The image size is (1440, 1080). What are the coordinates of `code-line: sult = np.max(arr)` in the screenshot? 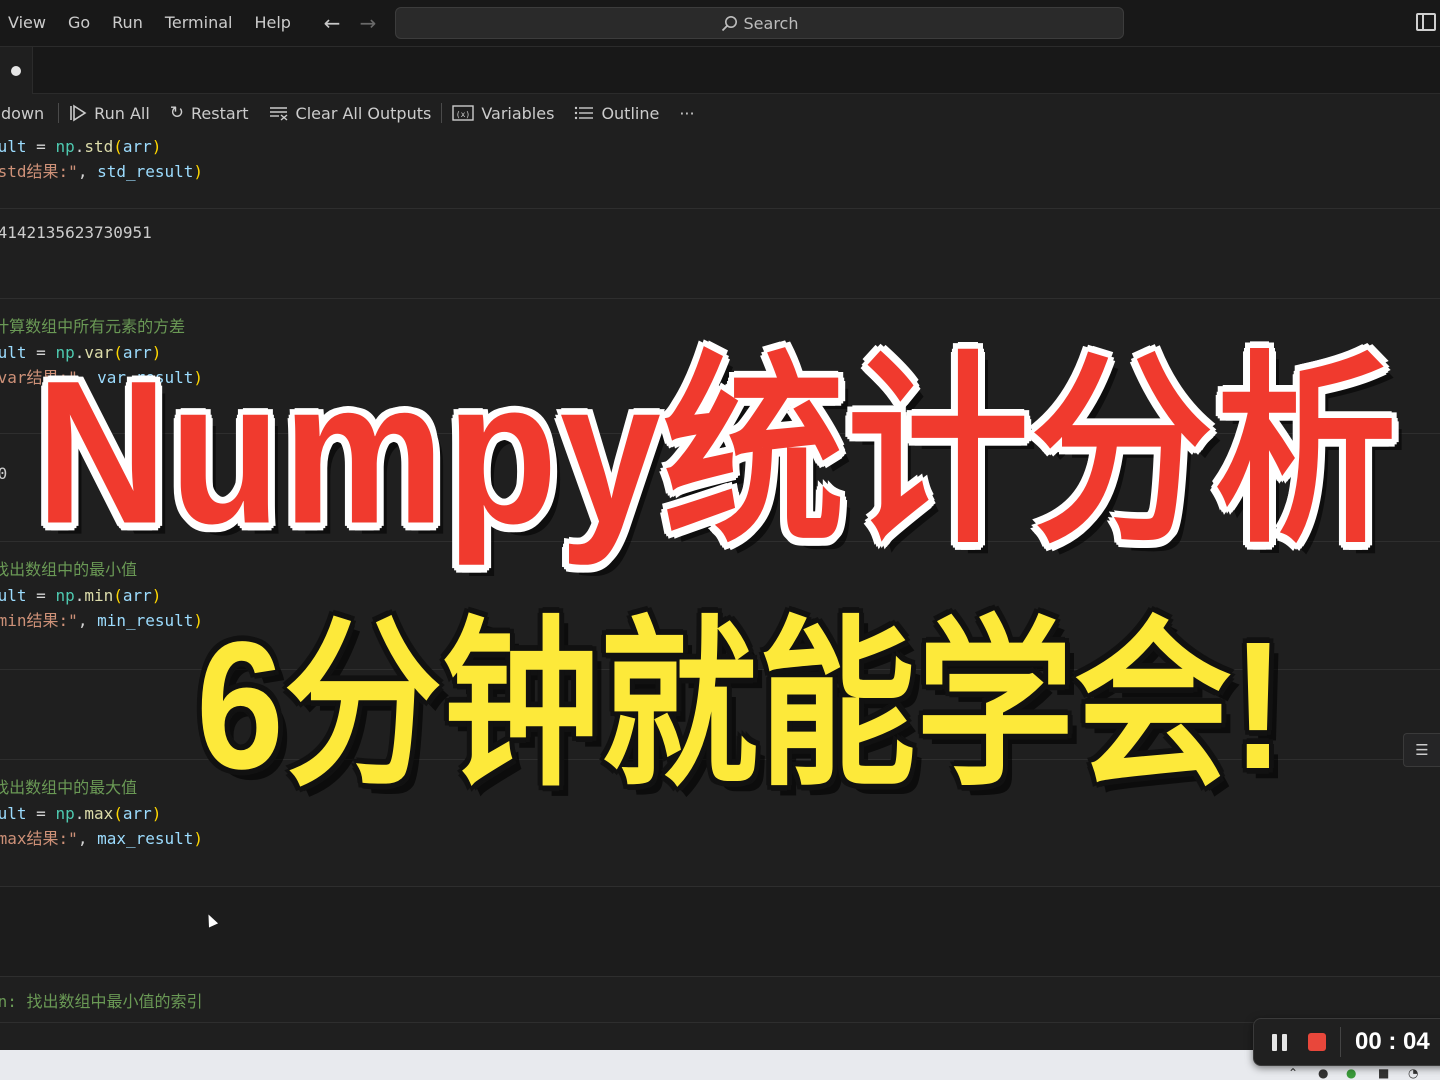 It's located at (81, 813).